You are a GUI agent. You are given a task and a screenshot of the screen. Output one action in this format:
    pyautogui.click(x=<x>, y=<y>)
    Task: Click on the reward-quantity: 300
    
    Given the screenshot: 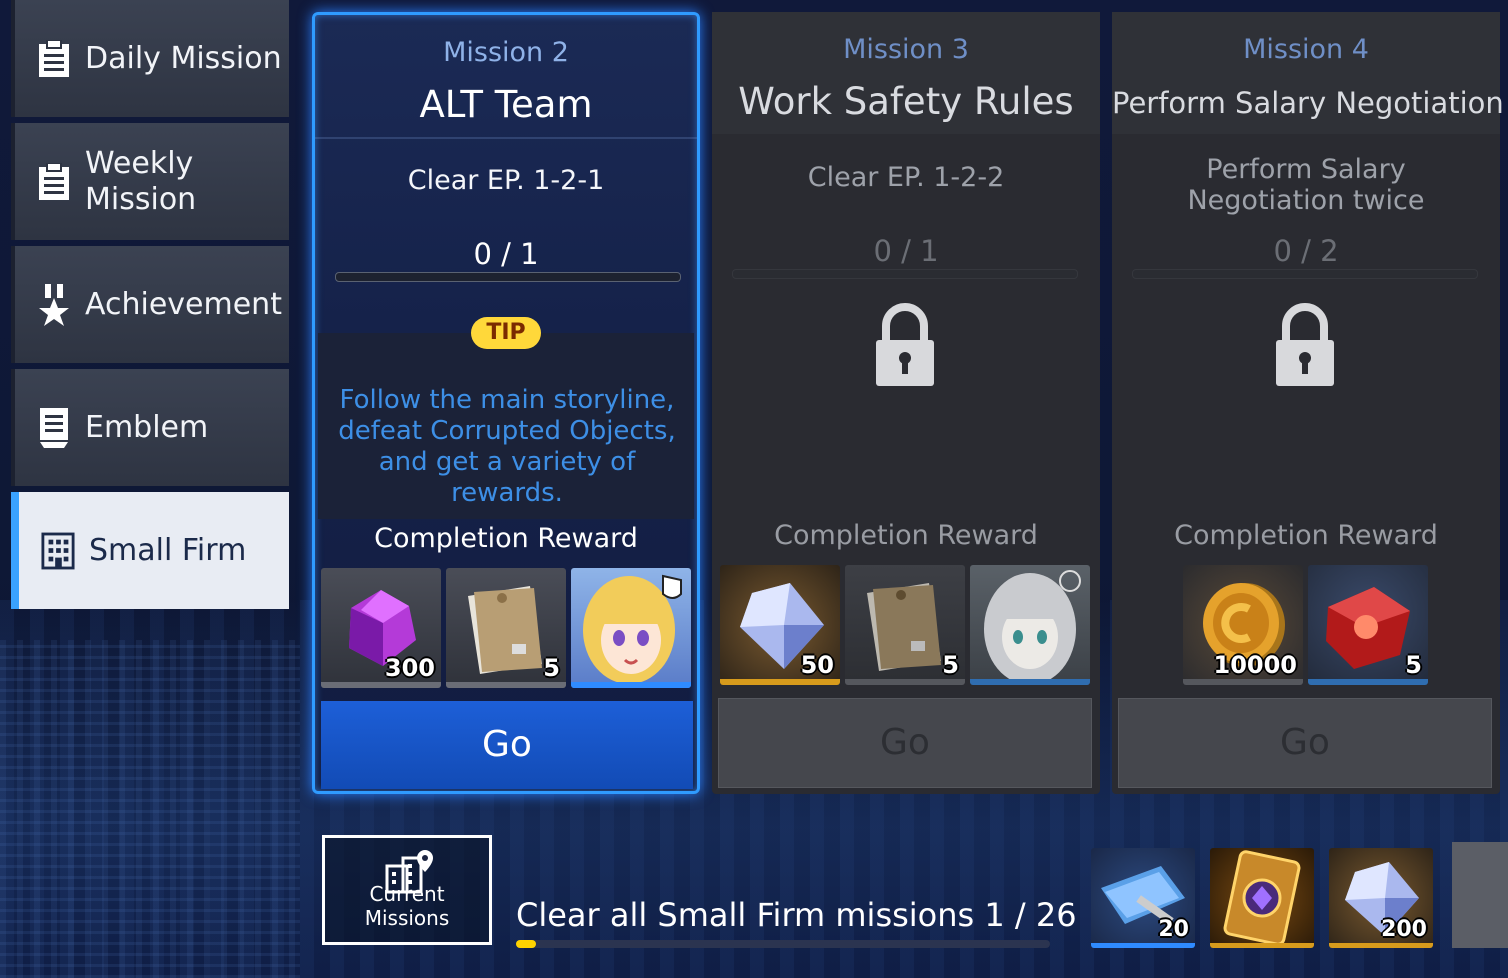 What is the action you would take?
    pyautogui.click(x=409, y=668)
    